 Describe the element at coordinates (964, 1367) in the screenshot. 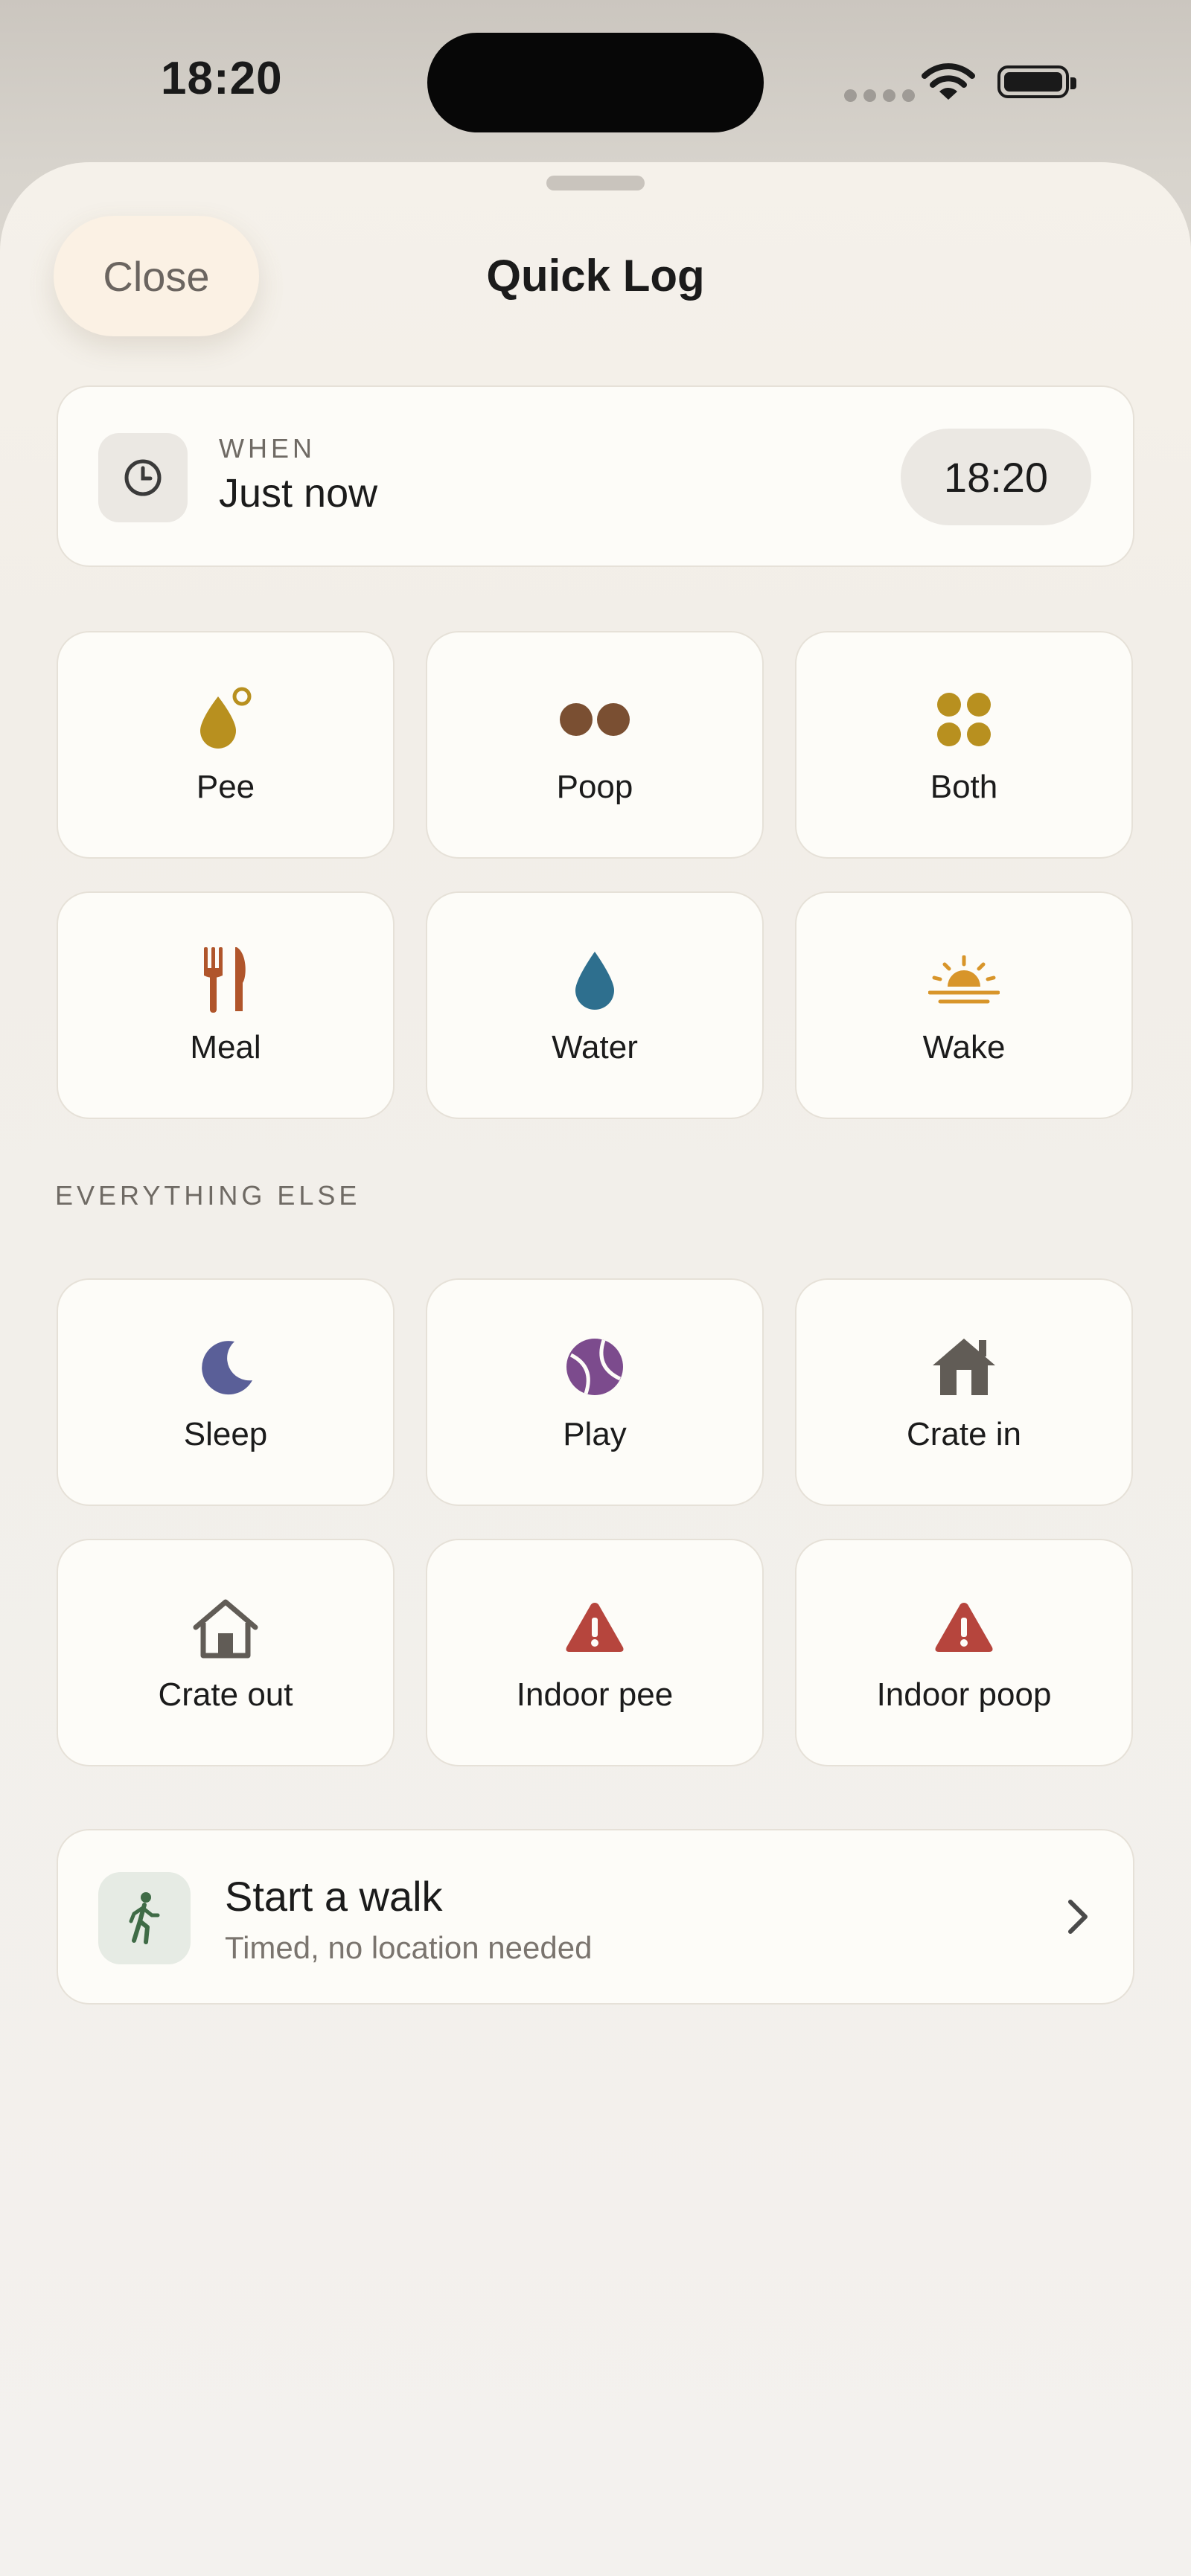

I see `house-filled-icon` at that location.